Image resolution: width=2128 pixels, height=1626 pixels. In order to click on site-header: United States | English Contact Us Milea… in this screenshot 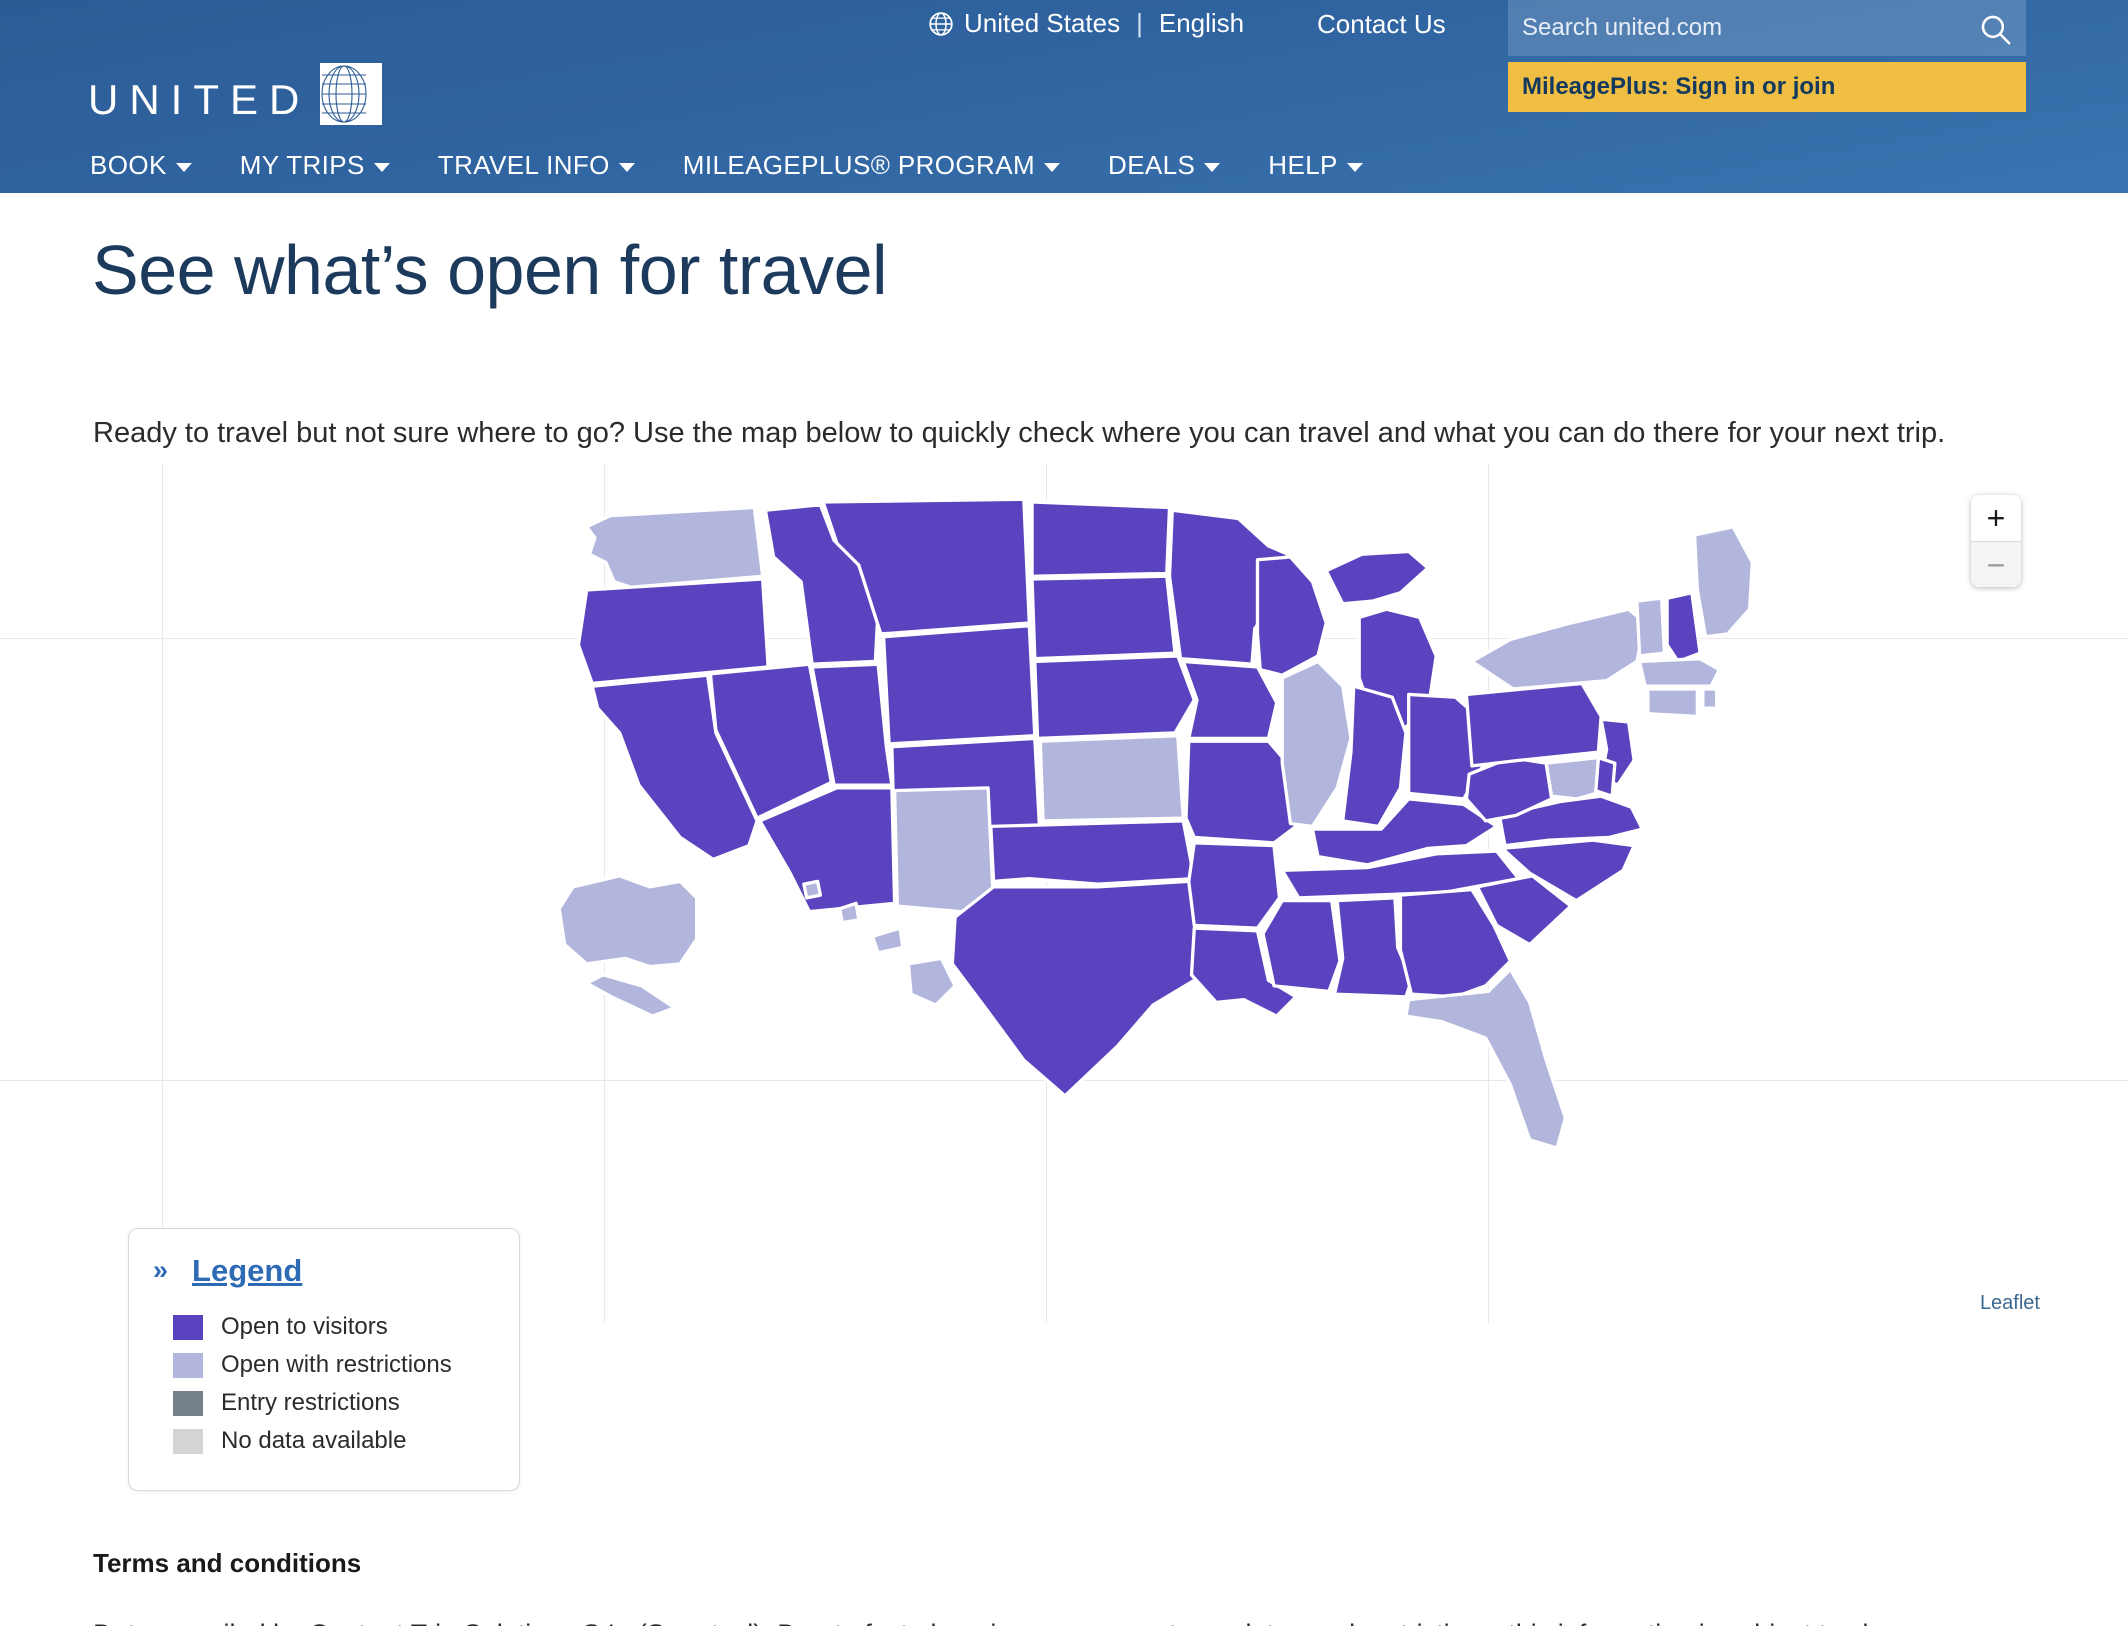, I will do `click(1064, 96)`.